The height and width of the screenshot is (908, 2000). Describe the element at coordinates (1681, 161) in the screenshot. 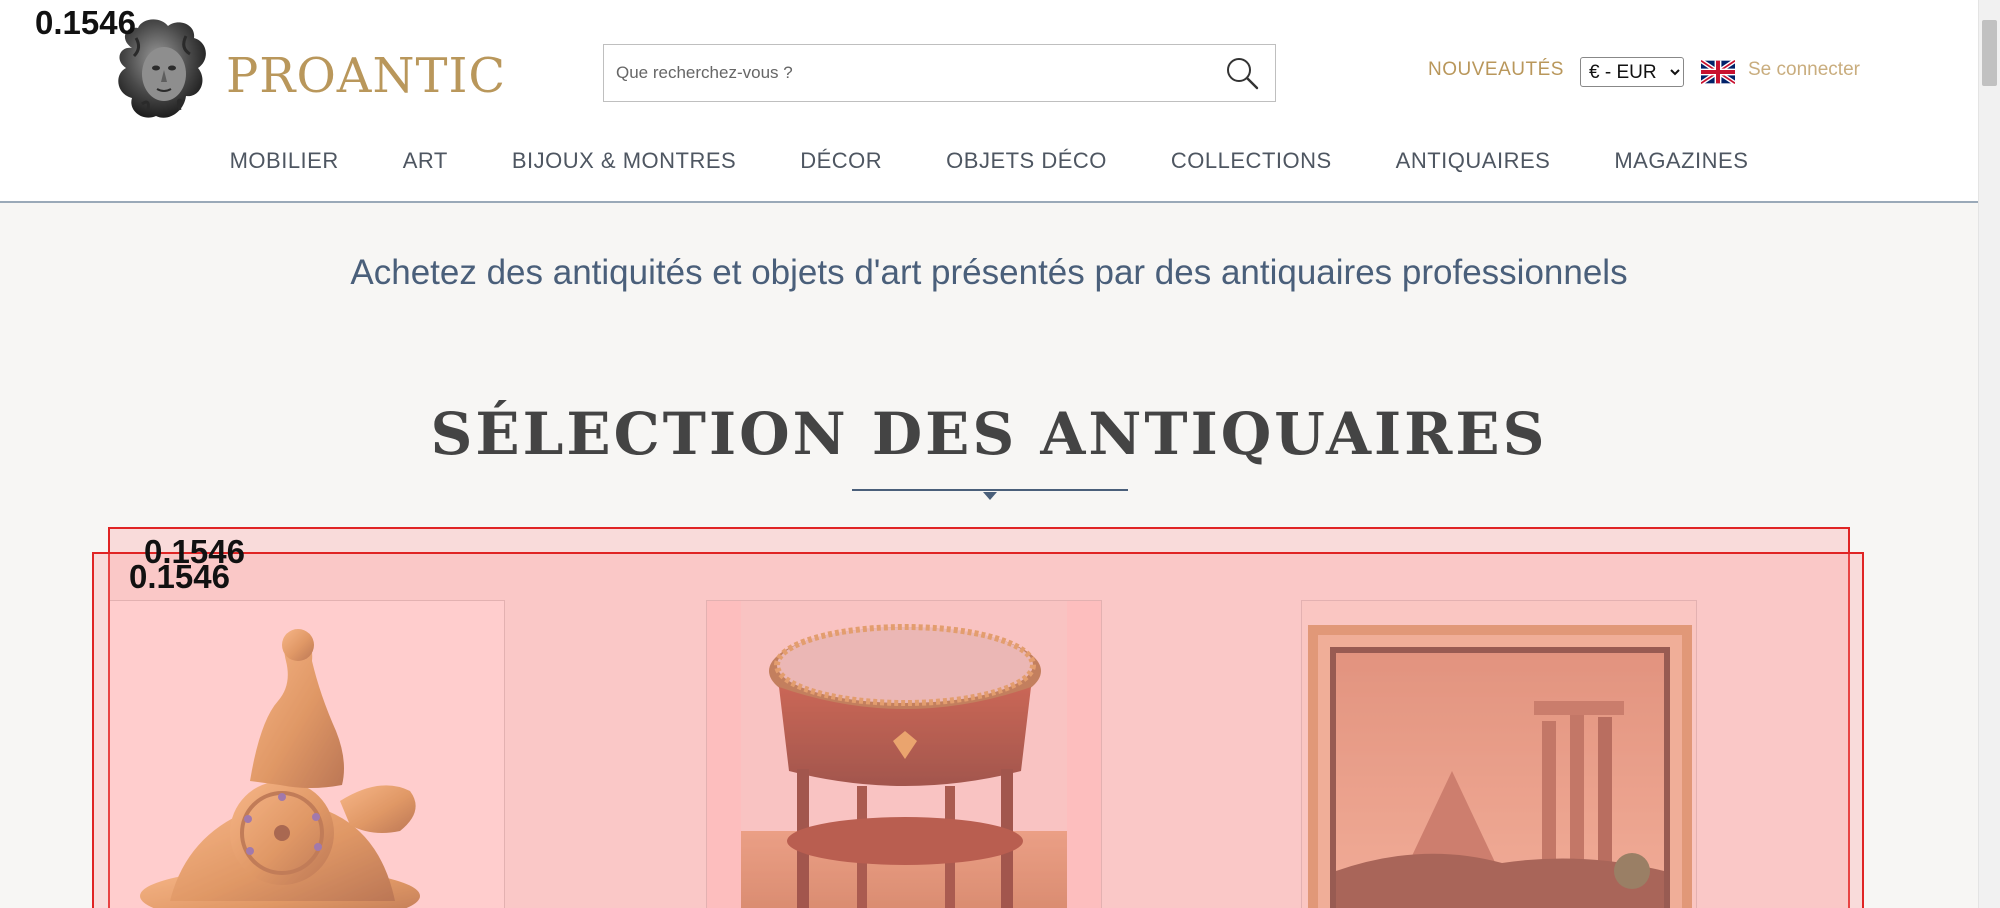

I see `nav-item-magazines: MAGAZINES` at that location.